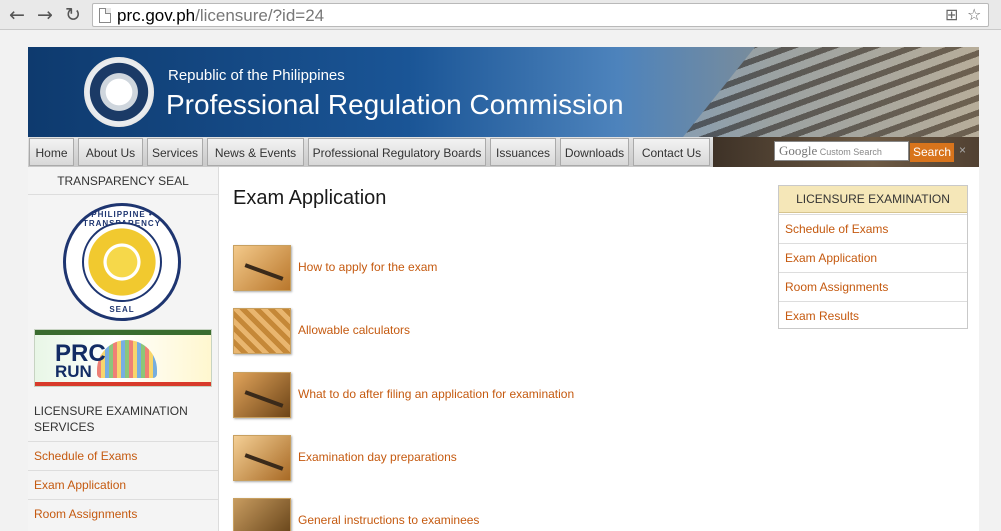 Image resolution: width=1001 pixels, height=531 pixels. I want to click on header-subtitle: Republic of the Philippines, so click(256, 75).